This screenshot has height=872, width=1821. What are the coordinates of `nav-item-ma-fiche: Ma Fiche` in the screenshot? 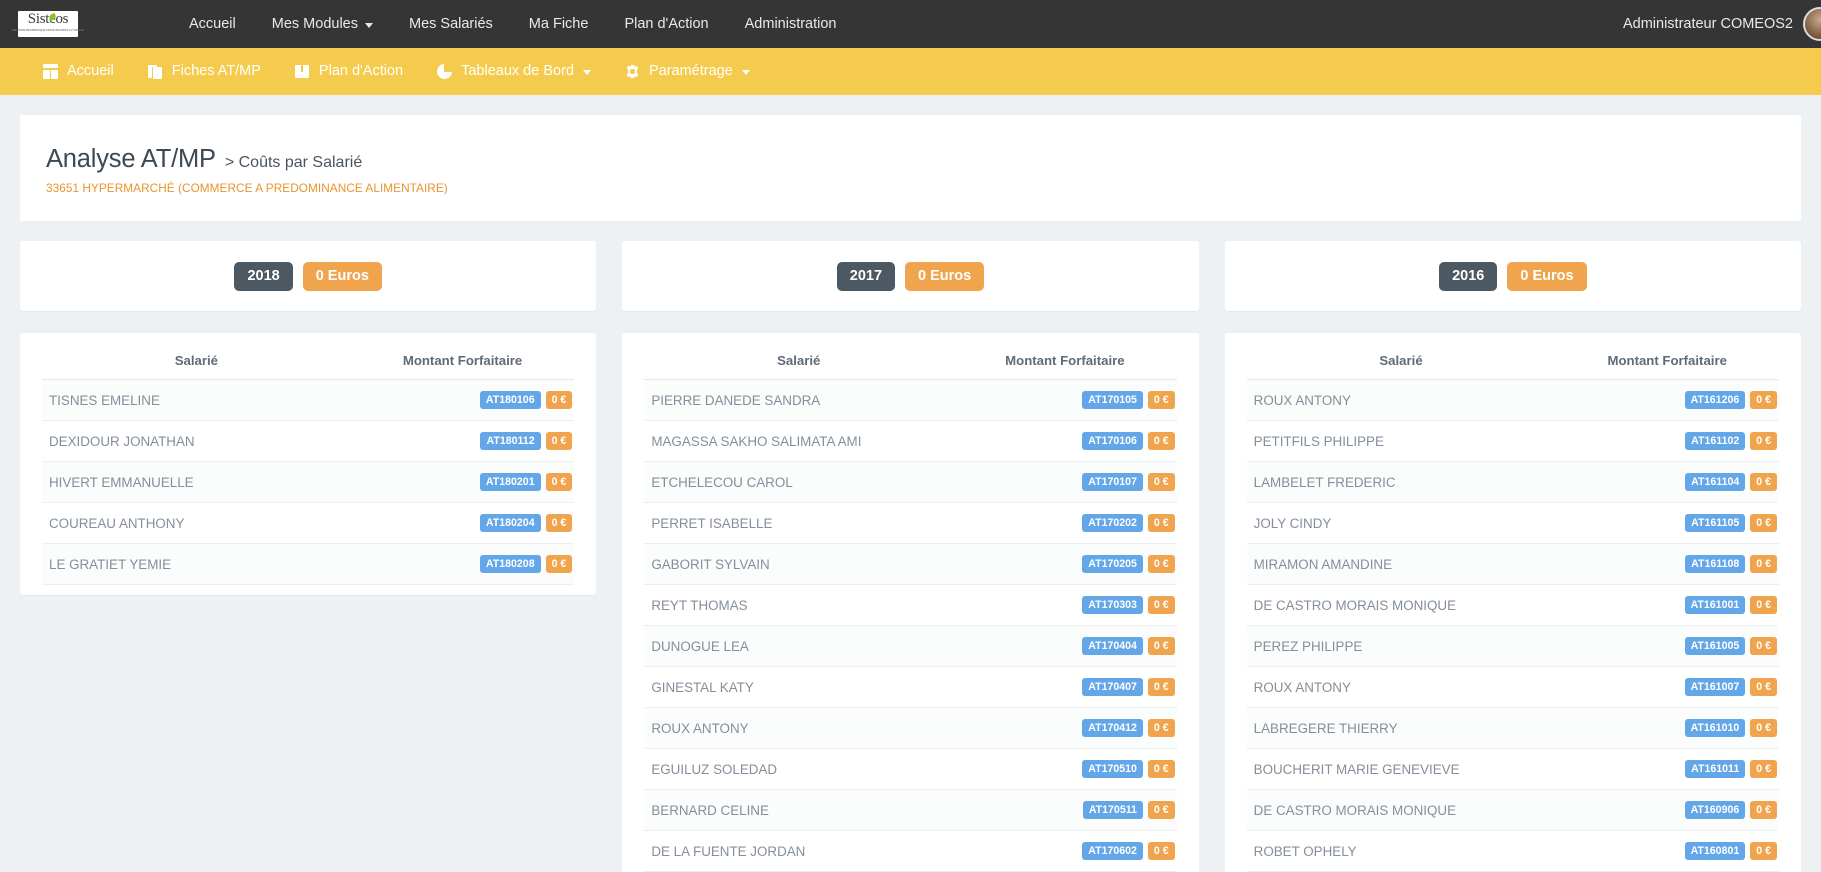 It's located at (559, 24).